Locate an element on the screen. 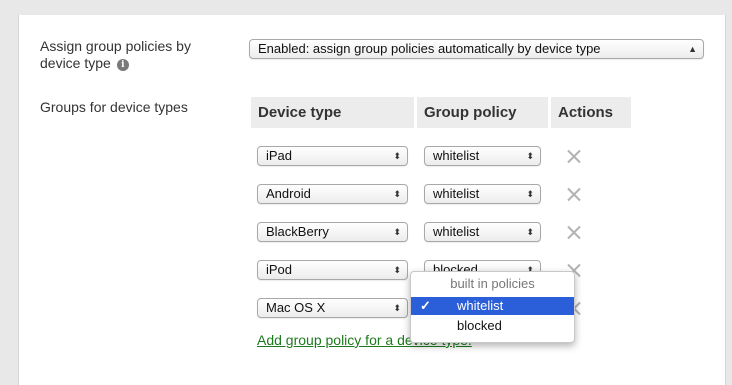 The image size is (732, 385). device-select-ipod: iPod ⬍ is located at coordinates (332, 270).